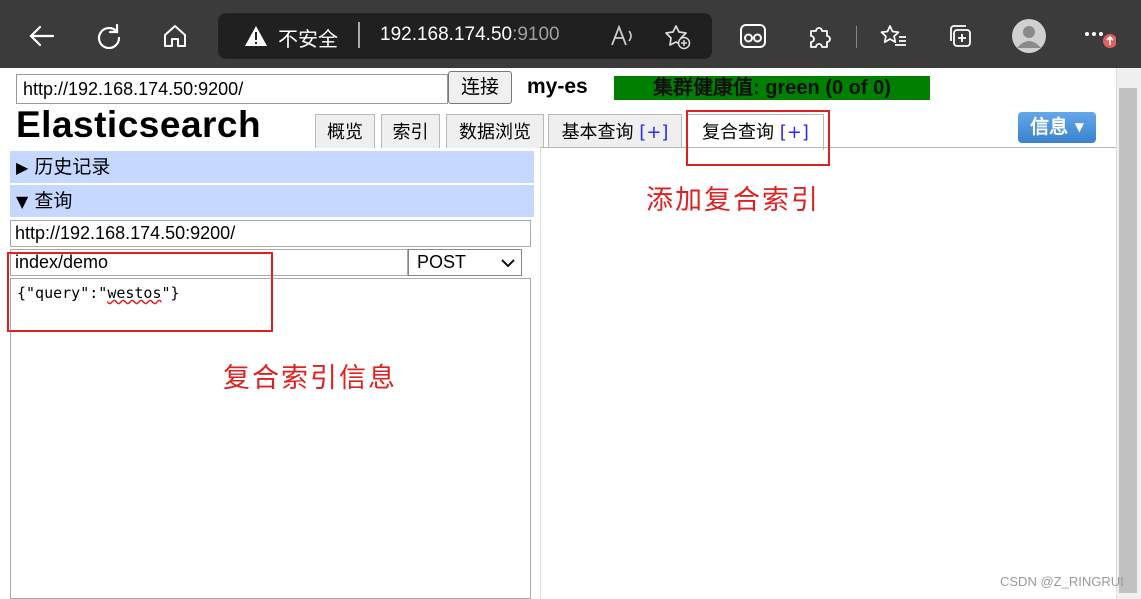  Describe the element at coordinates (72, 167) in the screenshot. I see `history-label: 历史记录` at that location.